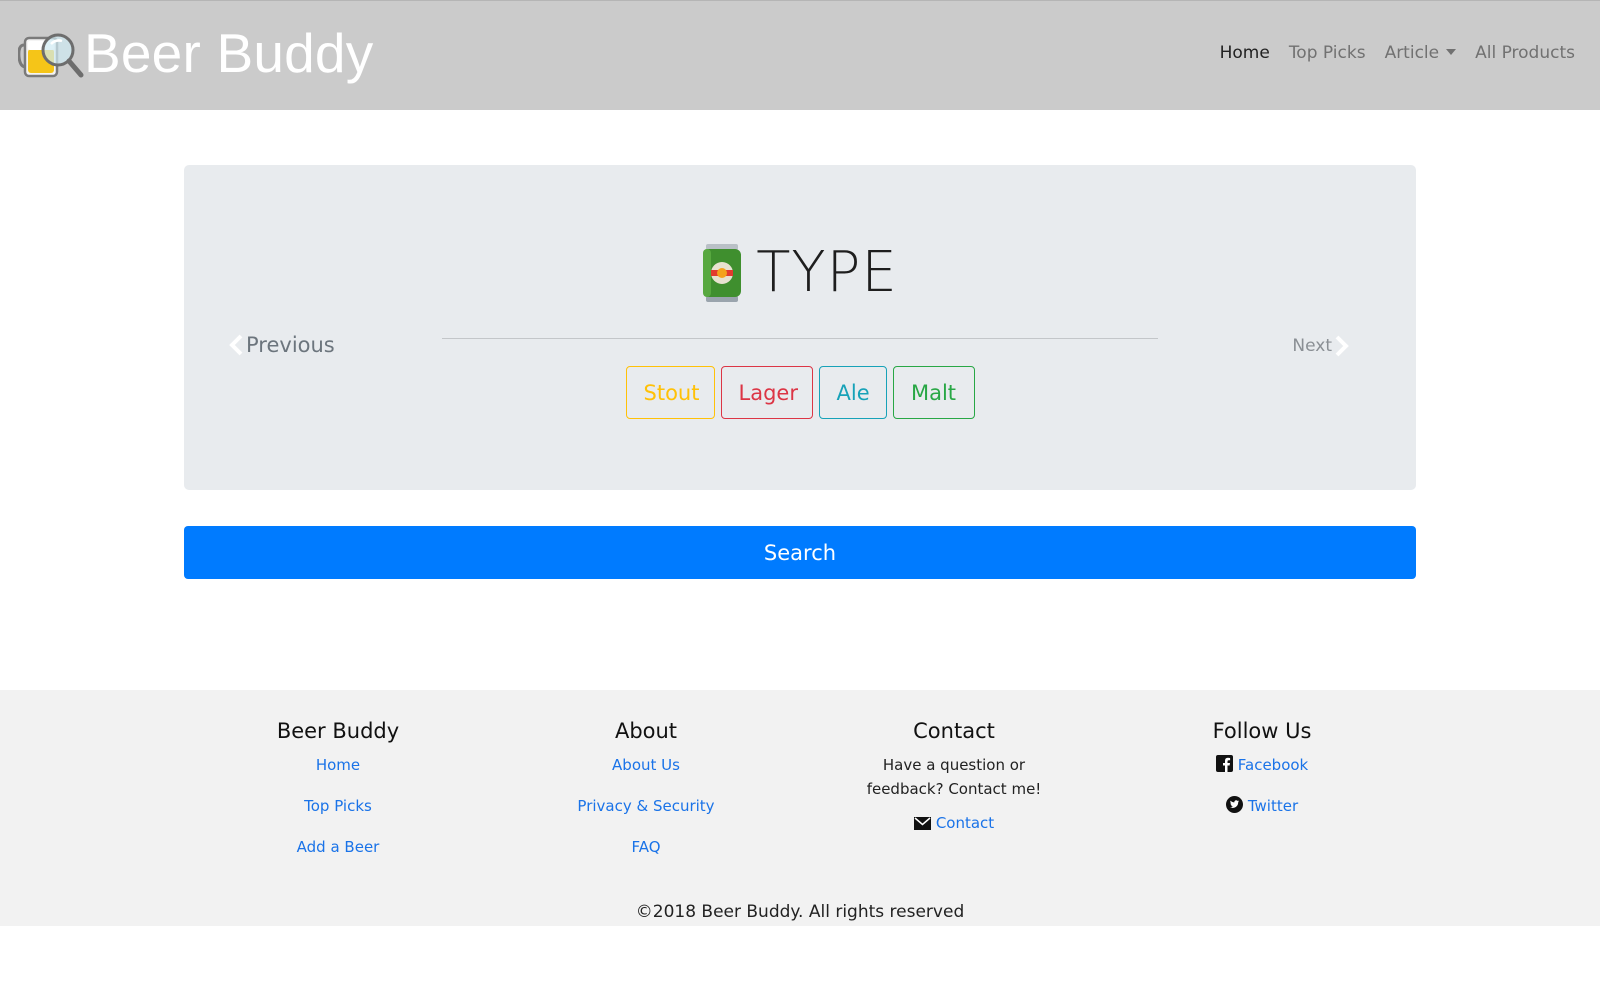 The width and height of the screenshot is (1600, 986). I want to click on footer-link-about-us: About Us, so click(646, 765).